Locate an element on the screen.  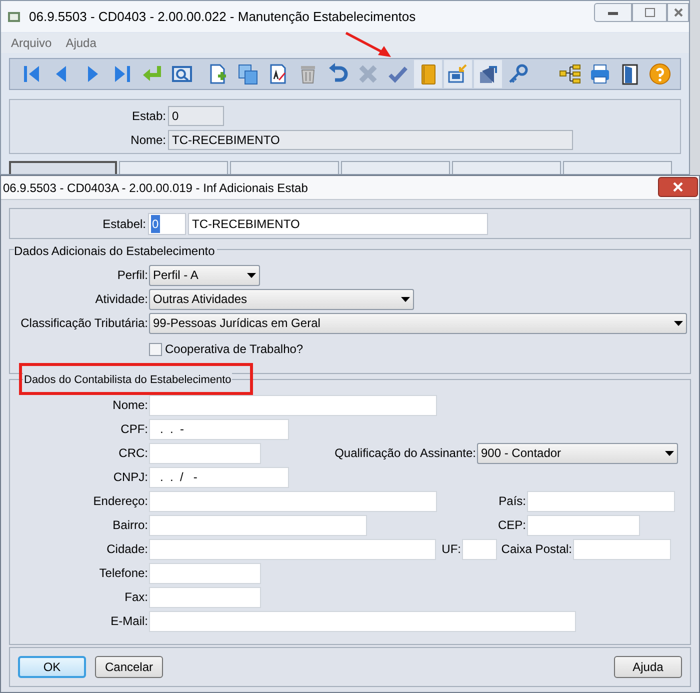
field-label: UF: is located at coordinates (451, 549).